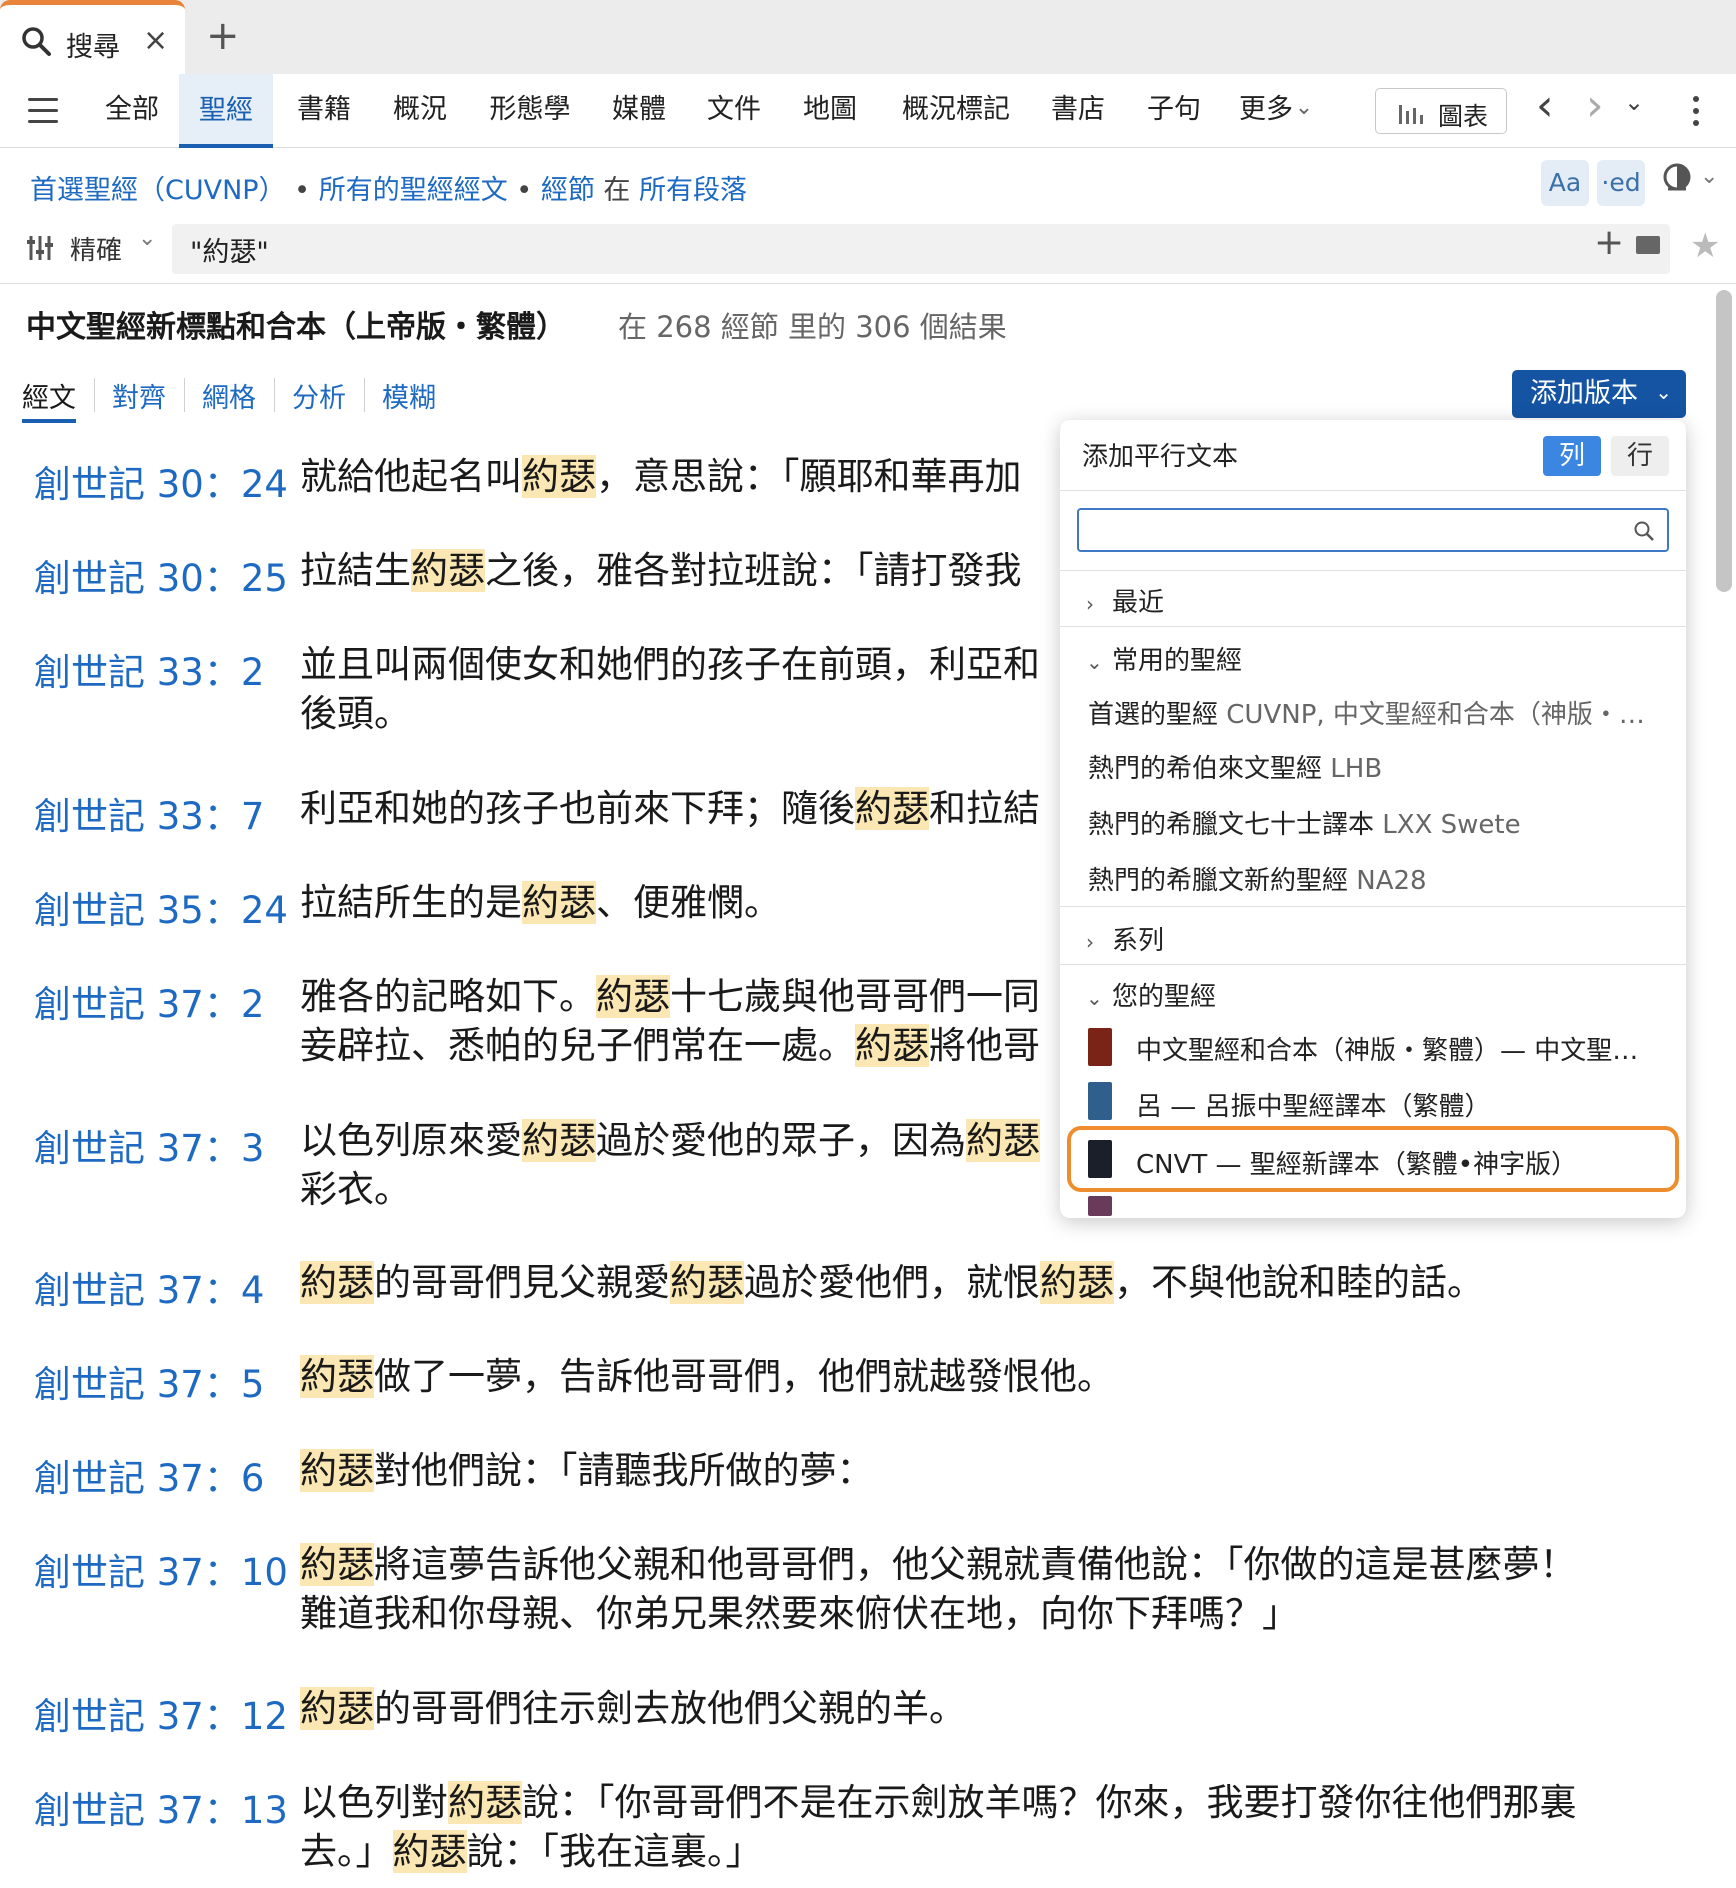  I want to click on tab-search-label: 搜尋, so click(93, 47).